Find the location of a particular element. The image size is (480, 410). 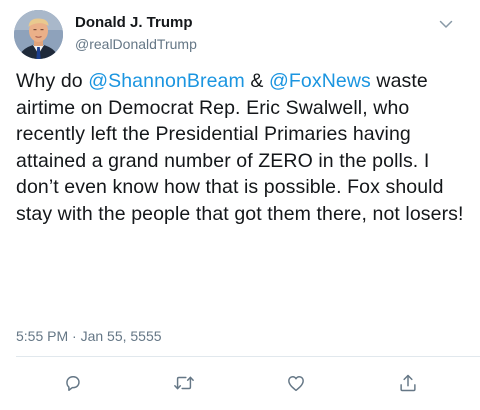

divider is located at coordinates (248, 356).